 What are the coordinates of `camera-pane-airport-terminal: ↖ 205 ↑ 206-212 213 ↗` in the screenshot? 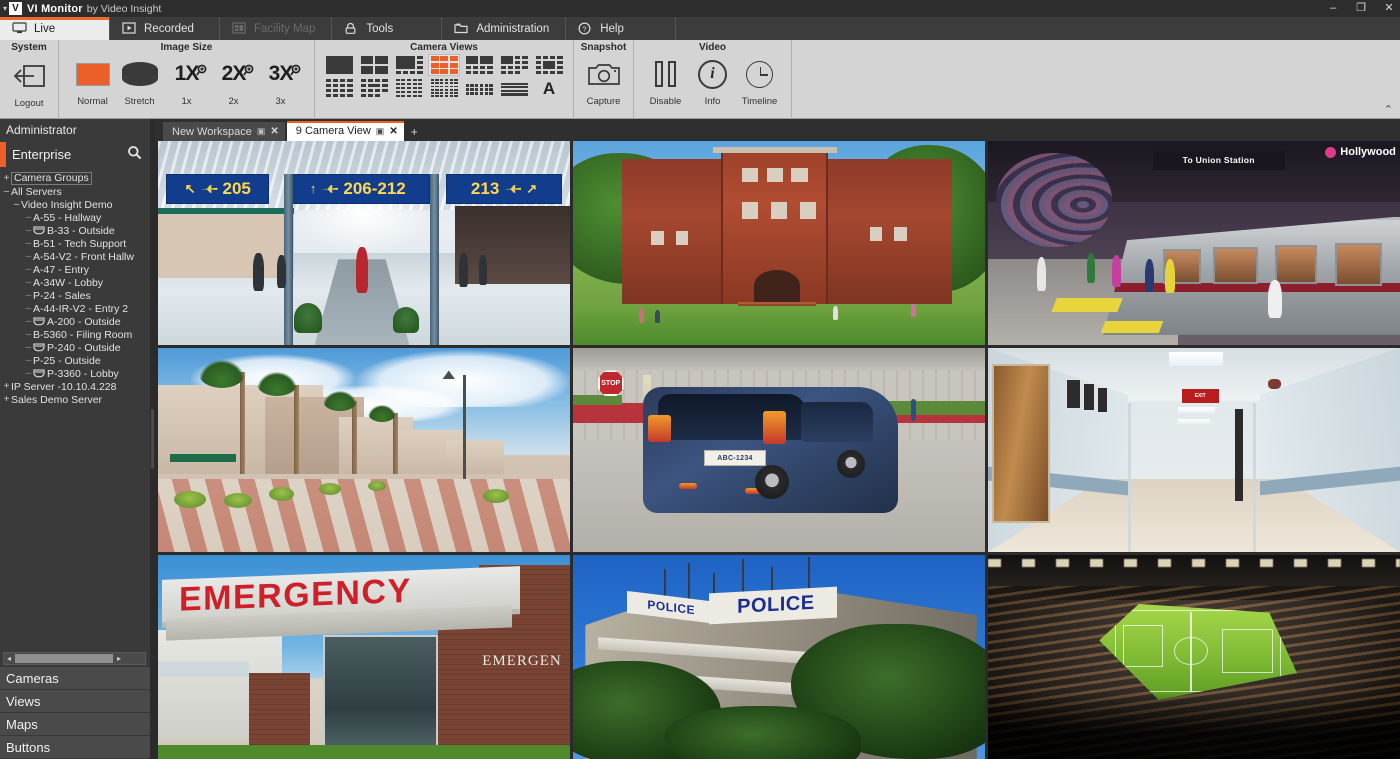 It's located at (364, 243).